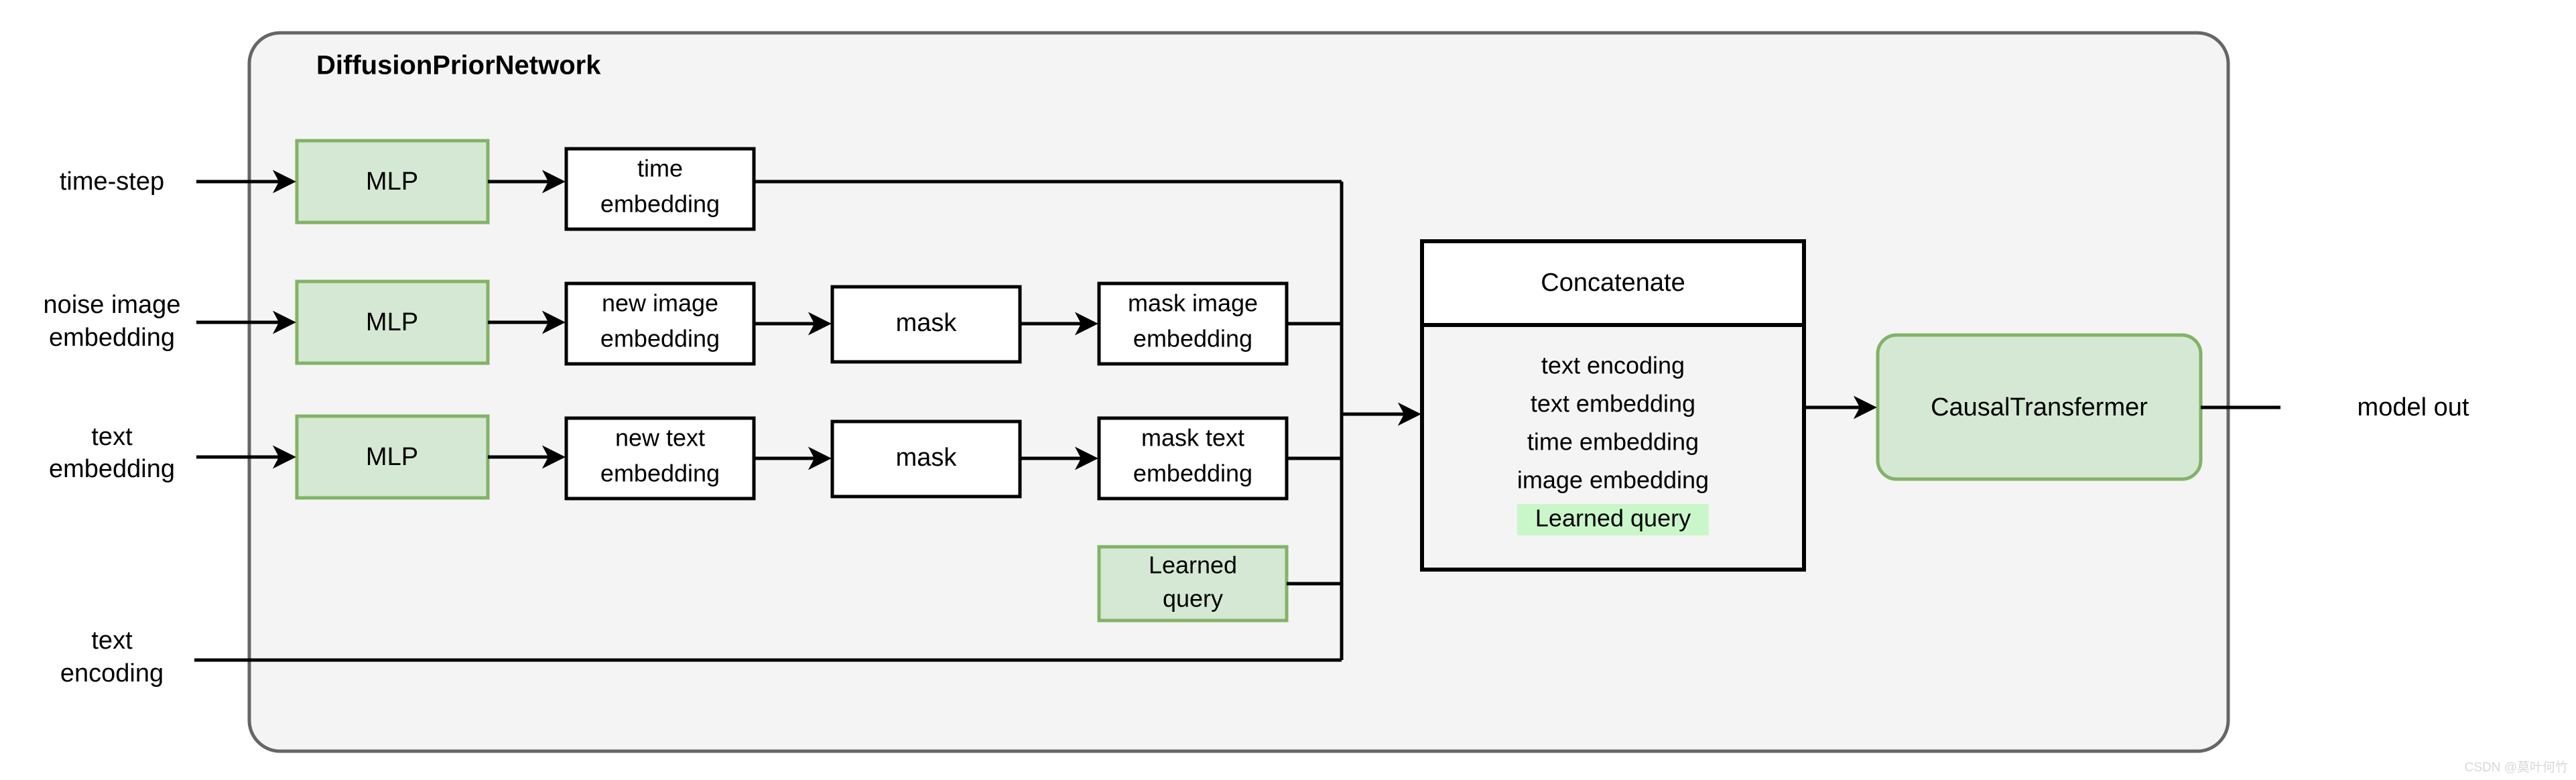 This screenshot has width=2576, height=780. I want to click on mask-image-label: mask, so click(927, 323).